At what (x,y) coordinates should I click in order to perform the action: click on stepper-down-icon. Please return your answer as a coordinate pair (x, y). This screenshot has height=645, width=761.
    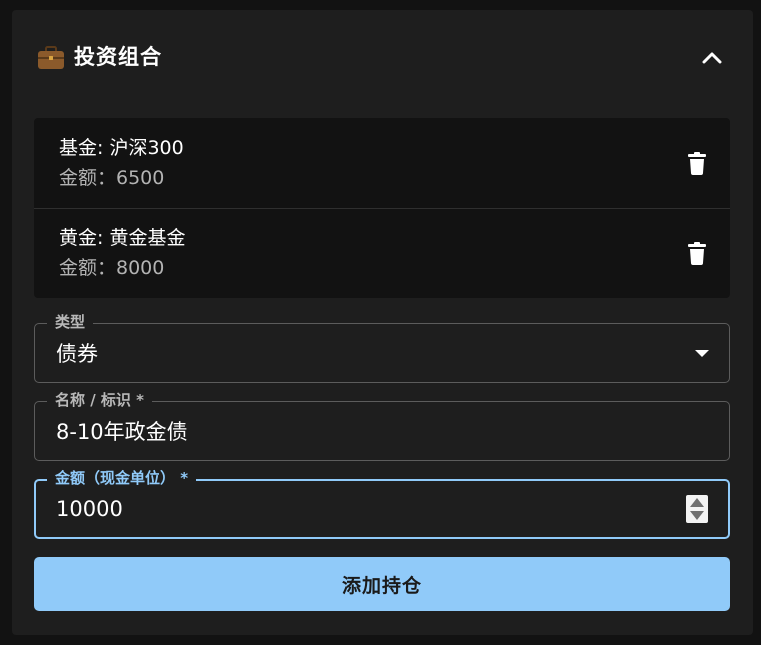
    Looking at the image, I should click on (697, 515).